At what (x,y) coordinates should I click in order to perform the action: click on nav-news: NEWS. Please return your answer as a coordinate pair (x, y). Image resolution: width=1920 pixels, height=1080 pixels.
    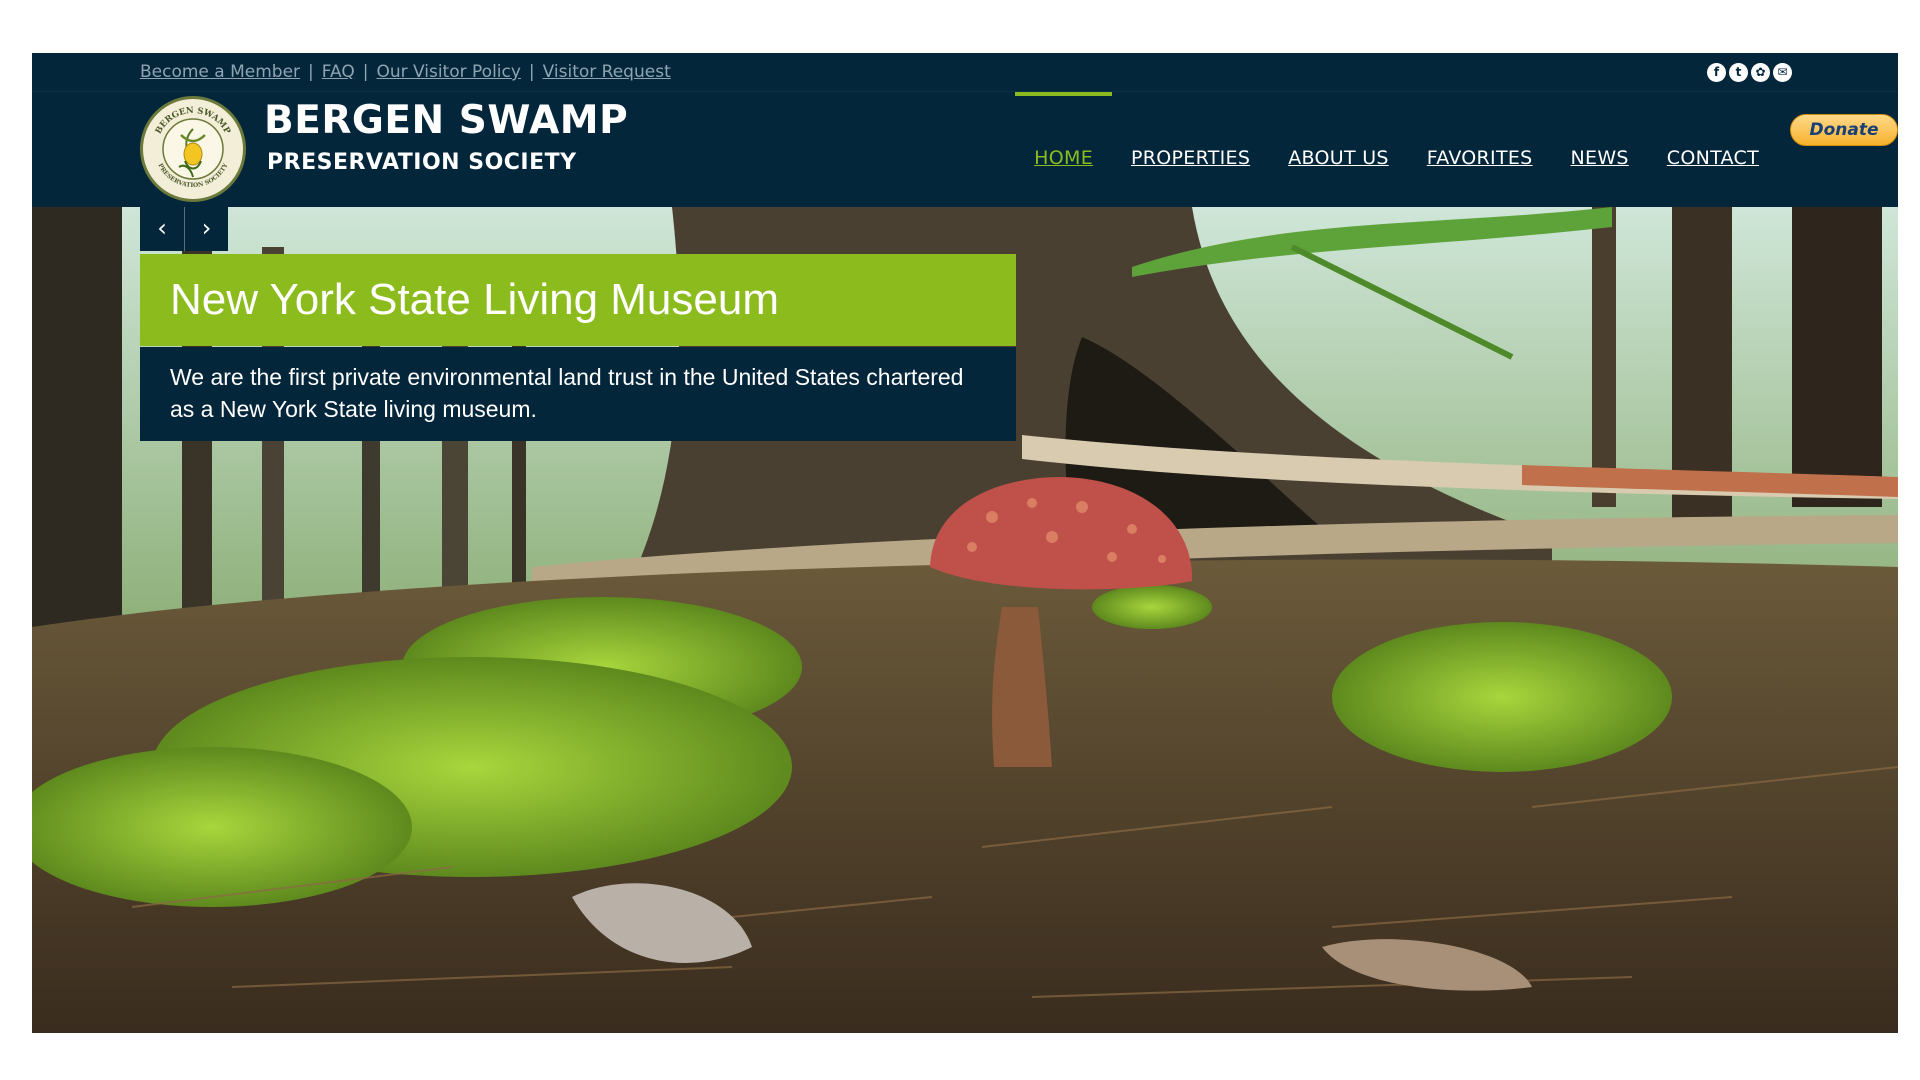
    Looking at the image, I should click on (1600, 149).